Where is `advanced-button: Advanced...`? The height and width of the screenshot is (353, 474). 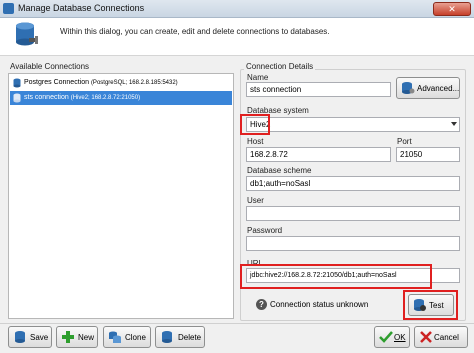 advanced-button: Advanced... is located at coordinates (428, 88).